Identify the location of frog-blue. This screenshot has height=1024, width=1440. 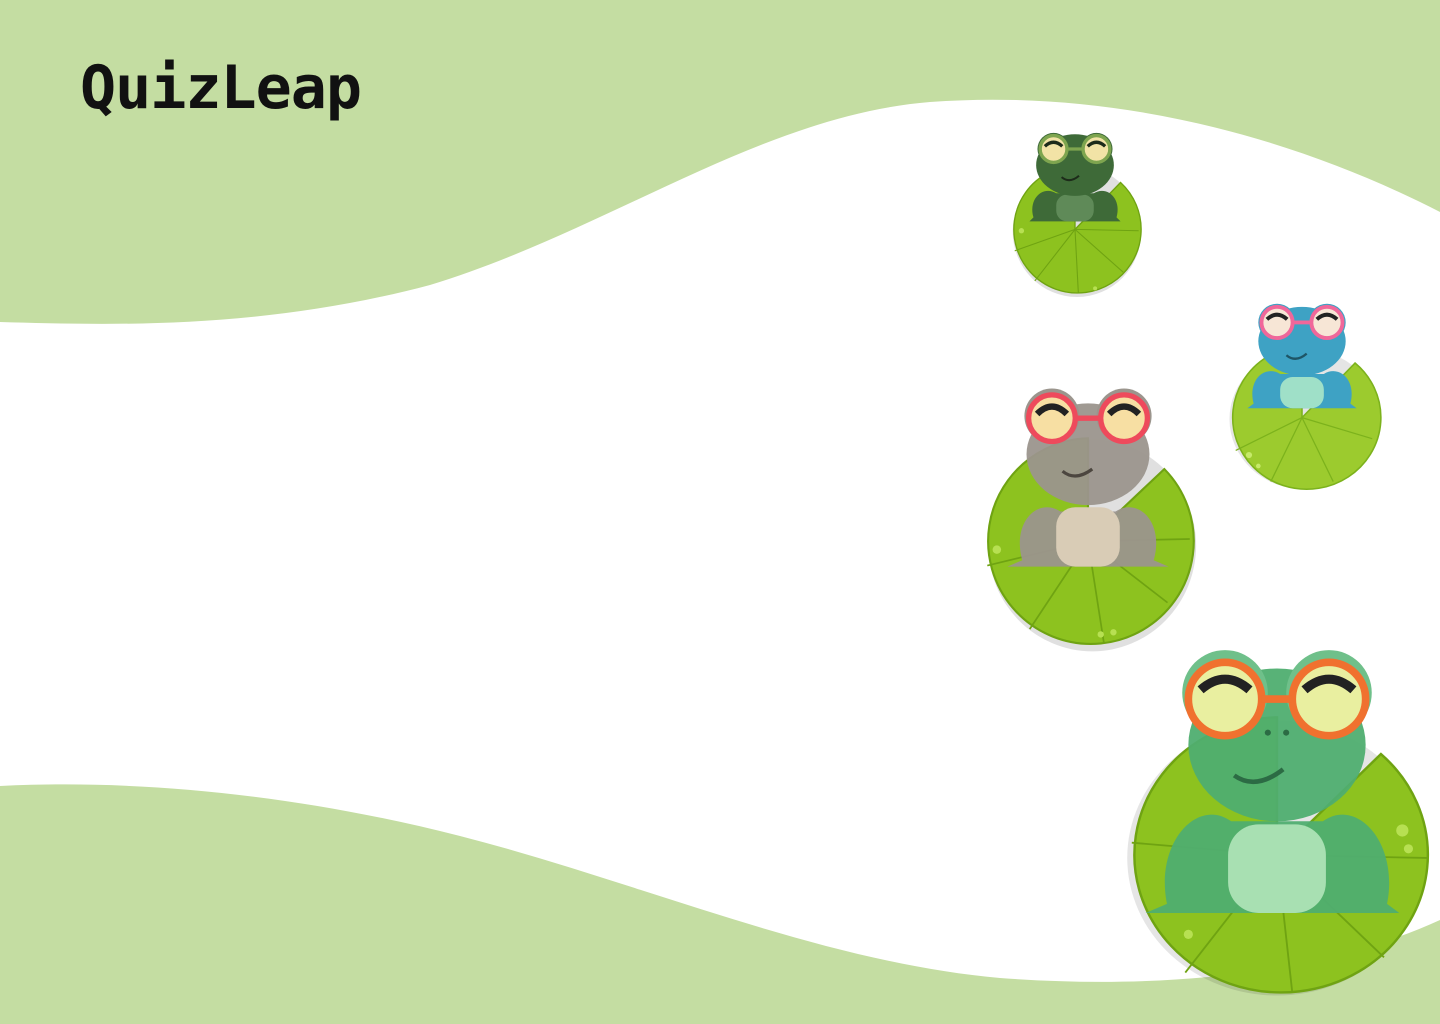
(1305, 397).